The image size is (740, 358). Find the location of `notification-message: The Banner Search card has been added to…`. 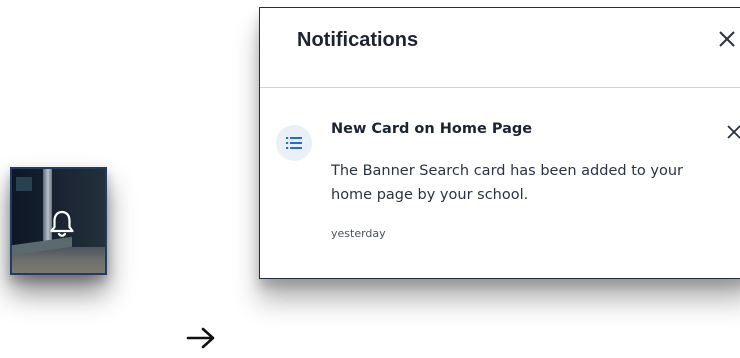

notification-message: The Banner Search card has been added to… is located at coordinates (507, 183).